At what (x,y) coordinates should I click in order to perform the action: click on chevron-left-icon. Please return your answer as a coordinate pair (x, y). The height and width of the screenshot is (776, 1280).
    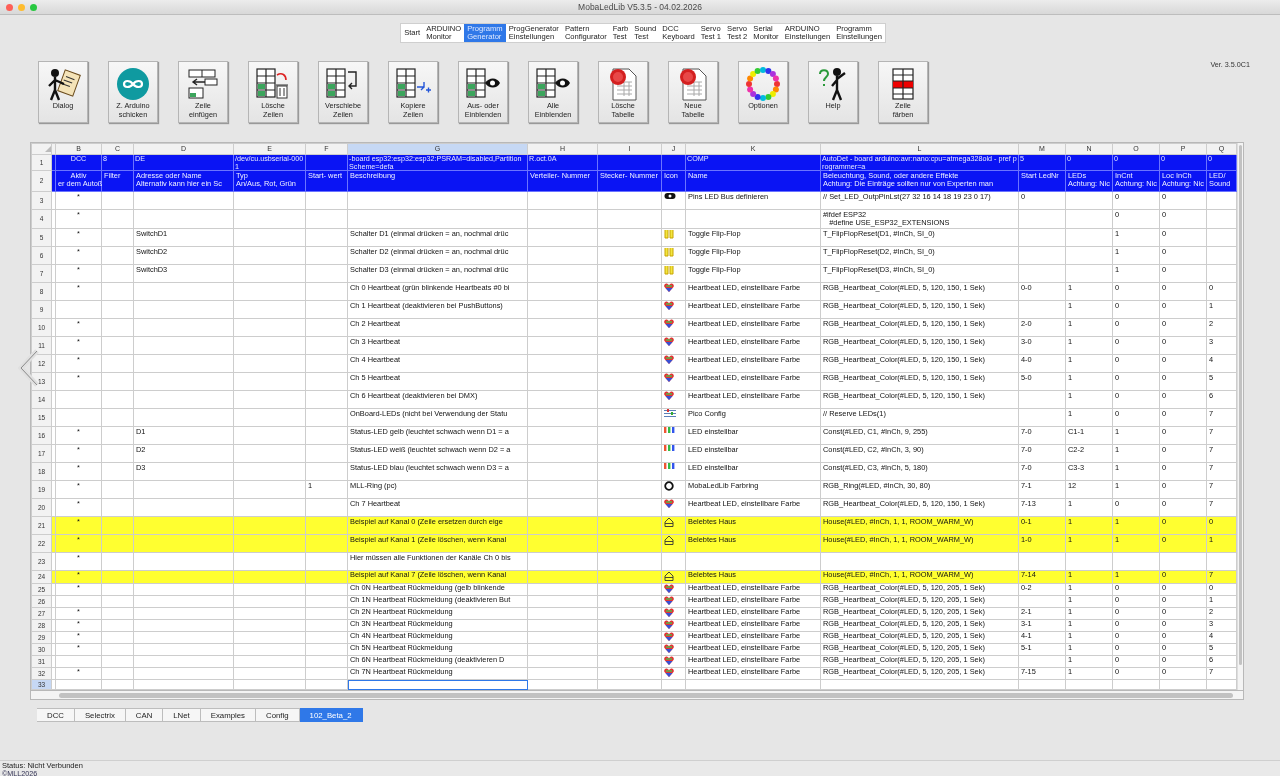
    Looking at the image, I should click on (29, 368).